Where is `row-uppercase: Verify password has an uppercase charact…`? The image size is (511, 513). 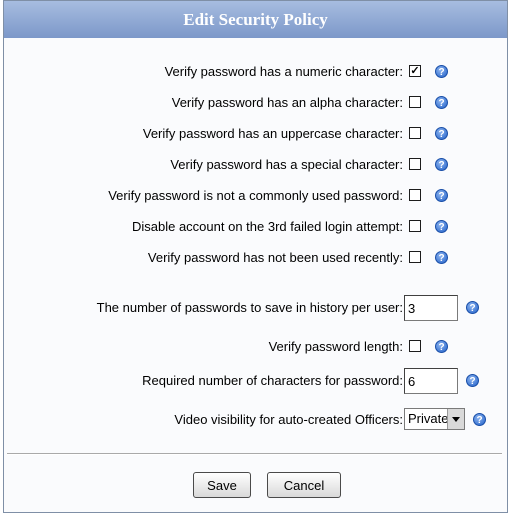 row-uppercase: Verify password has an uppercase charact… is located at coordinates (255, 134).